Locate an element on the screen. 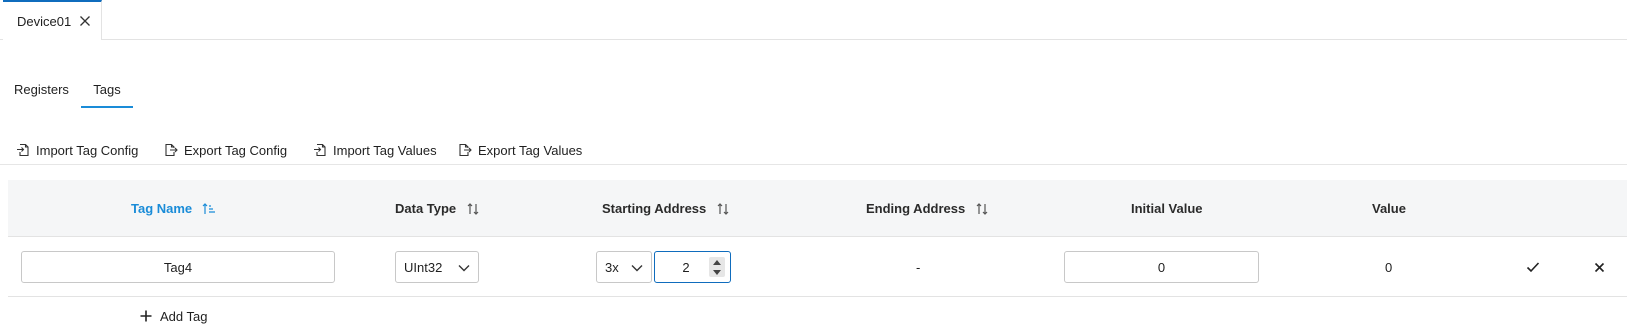 The height and width of the screenshot is (335, 1627). export-tag-values-button: Export Tag Values is located at coordinates (520, 150).